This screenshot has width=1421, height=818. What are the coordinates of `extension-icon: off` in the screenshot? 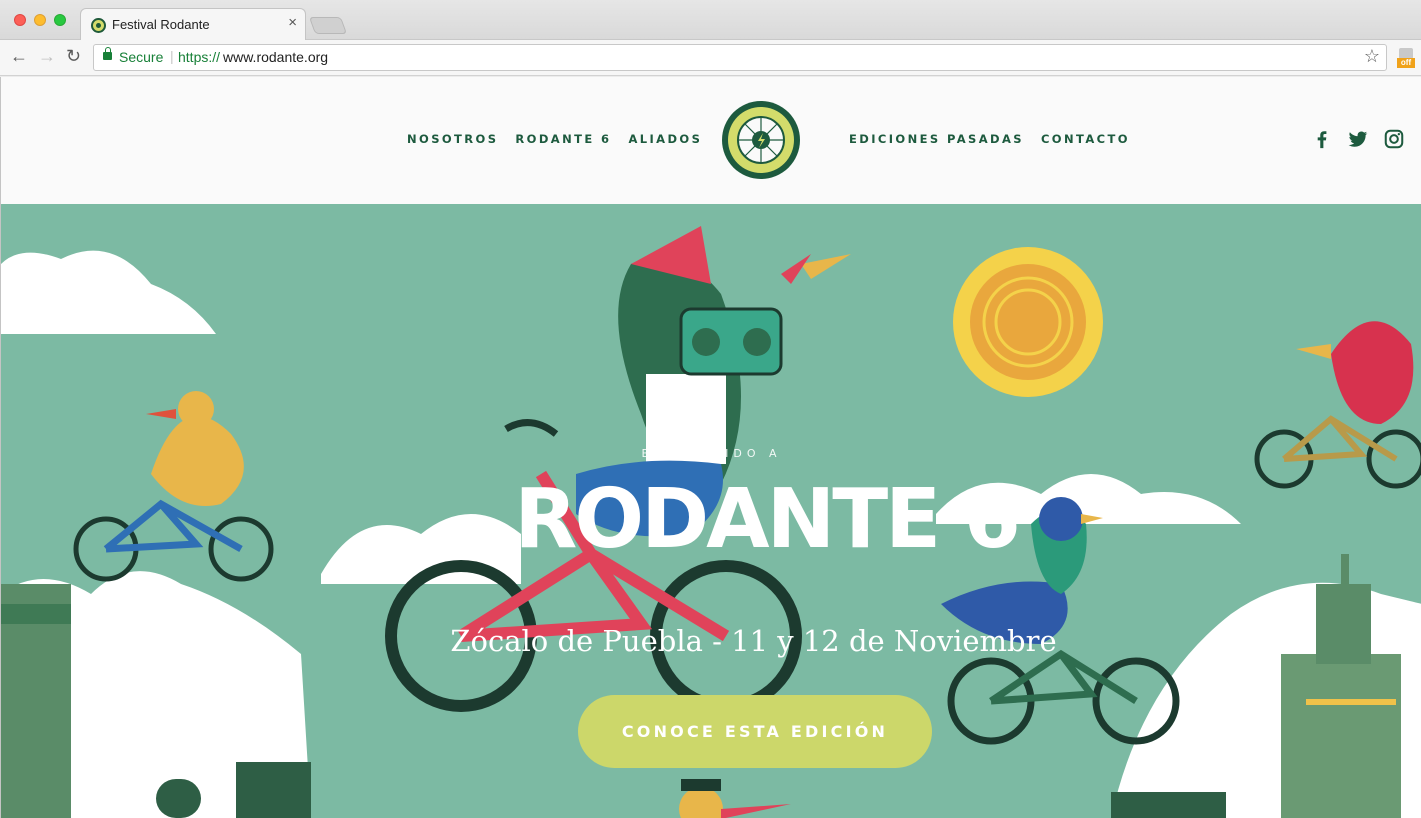 It's located at (1407, 58).